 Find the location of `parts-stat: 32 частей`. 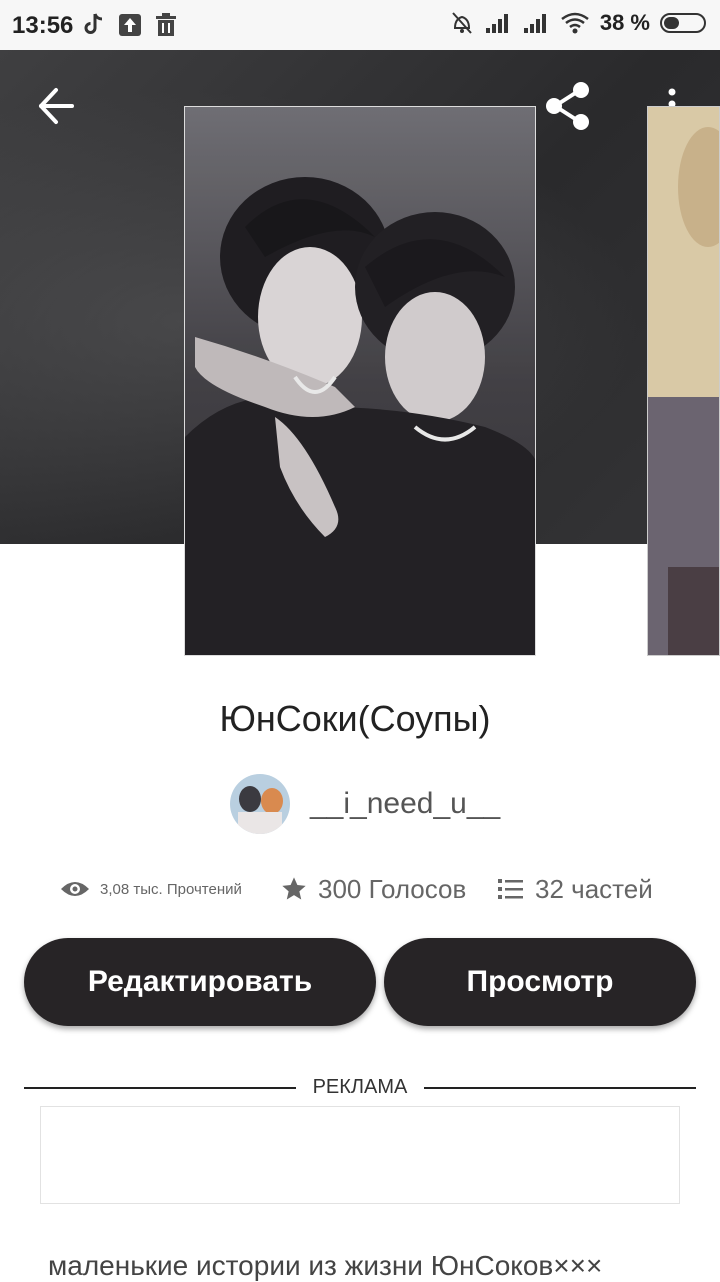

parts-stat: 32 частей is located at coordinates (575, 889).